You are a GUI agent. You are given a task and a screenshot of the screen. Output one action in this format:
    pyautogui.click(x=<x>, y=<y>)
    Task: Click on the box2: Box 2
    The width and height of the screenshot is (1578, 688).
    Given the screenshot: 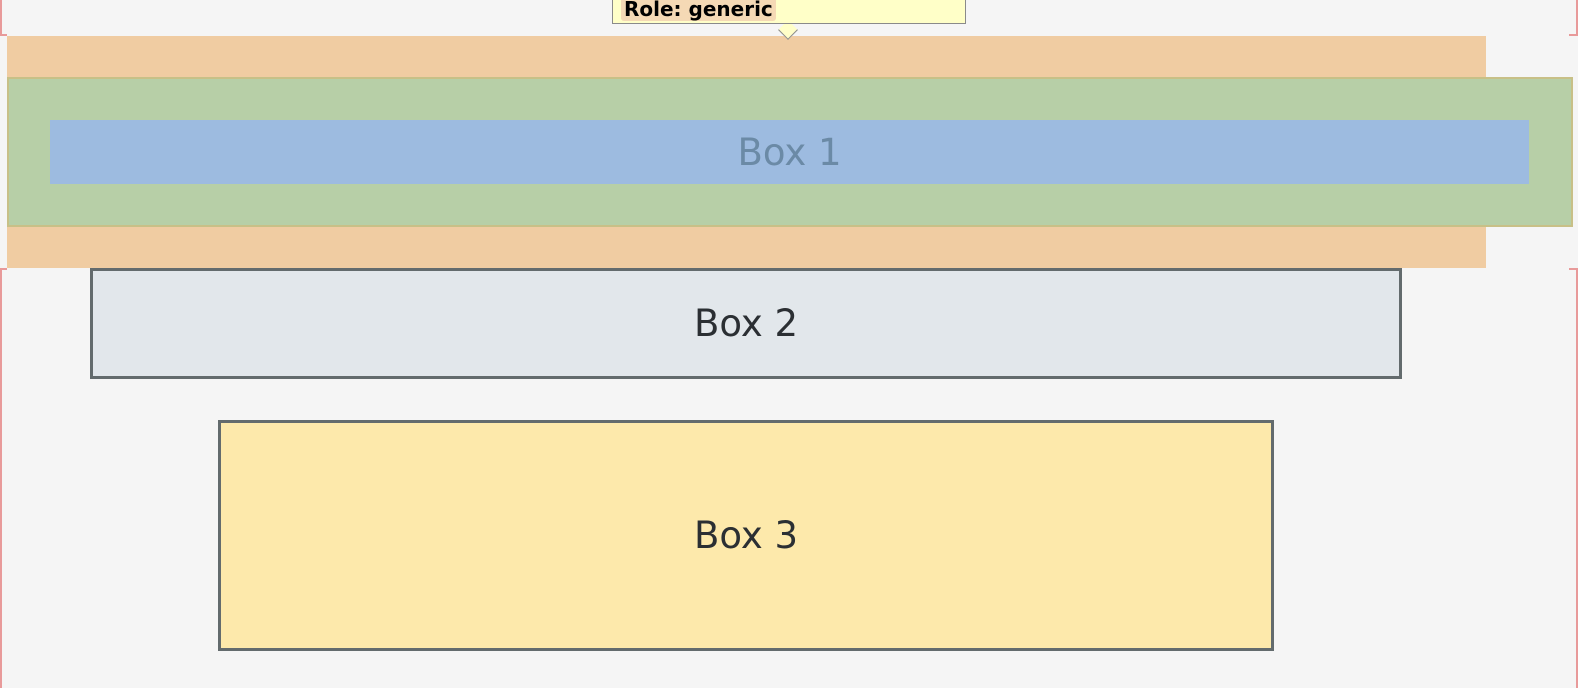 What is the action you would take?
    pyautogui.click(x=746, y=323)
    